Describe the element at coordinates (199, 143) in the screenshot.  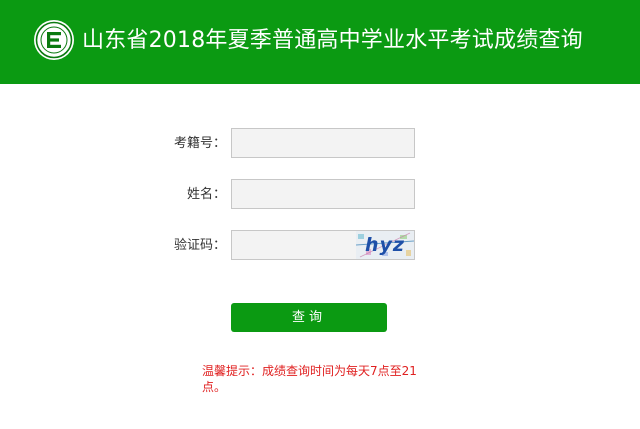
I see `exam-number-label: 考籍号：` at that location.